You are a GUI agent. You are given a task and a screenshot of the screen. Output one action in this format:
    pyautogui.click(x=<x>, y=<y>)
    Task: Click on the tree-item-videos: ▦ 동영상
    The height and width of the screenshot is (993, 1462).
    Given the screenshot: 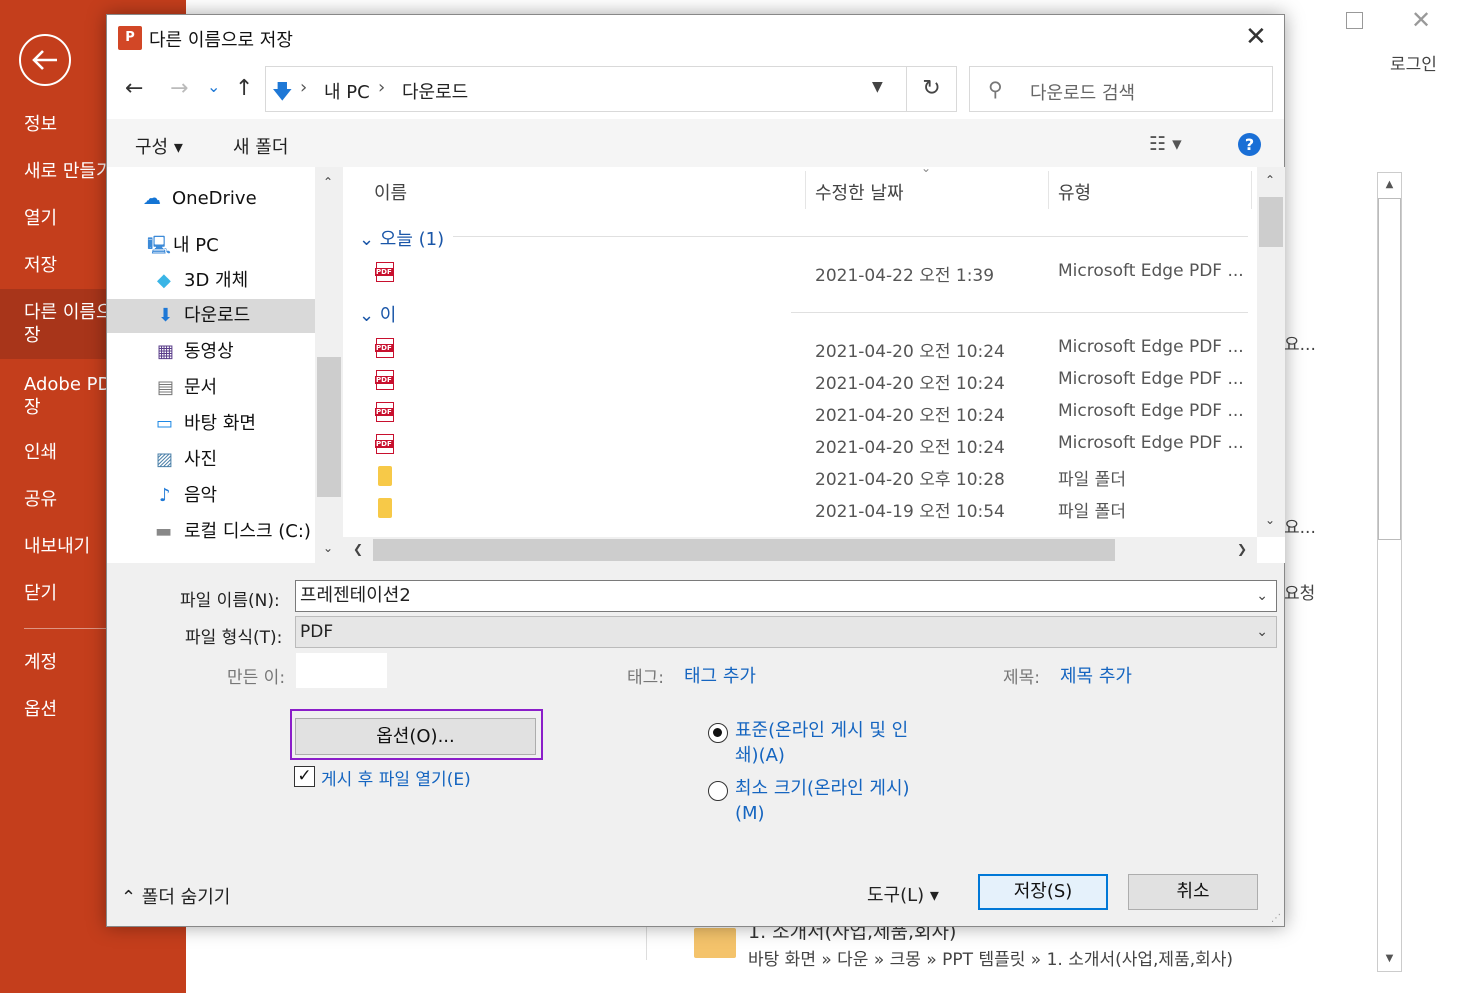 What is the action you would take?
    pyautogui.click(x=211, y=352)
    